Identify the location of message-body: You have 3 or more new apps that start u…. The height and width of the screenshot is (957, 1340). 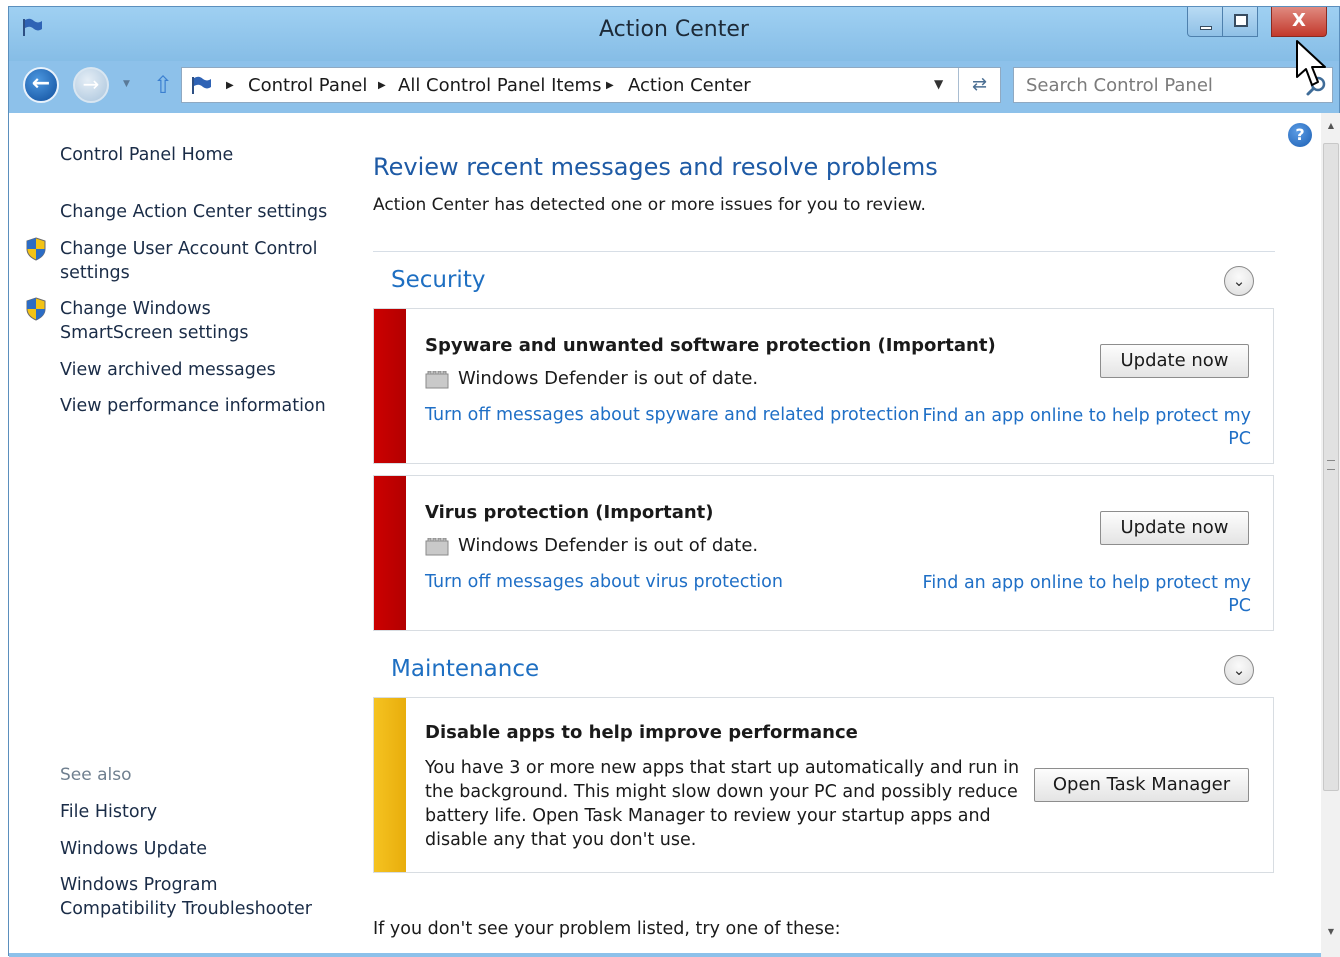
(722, 804).